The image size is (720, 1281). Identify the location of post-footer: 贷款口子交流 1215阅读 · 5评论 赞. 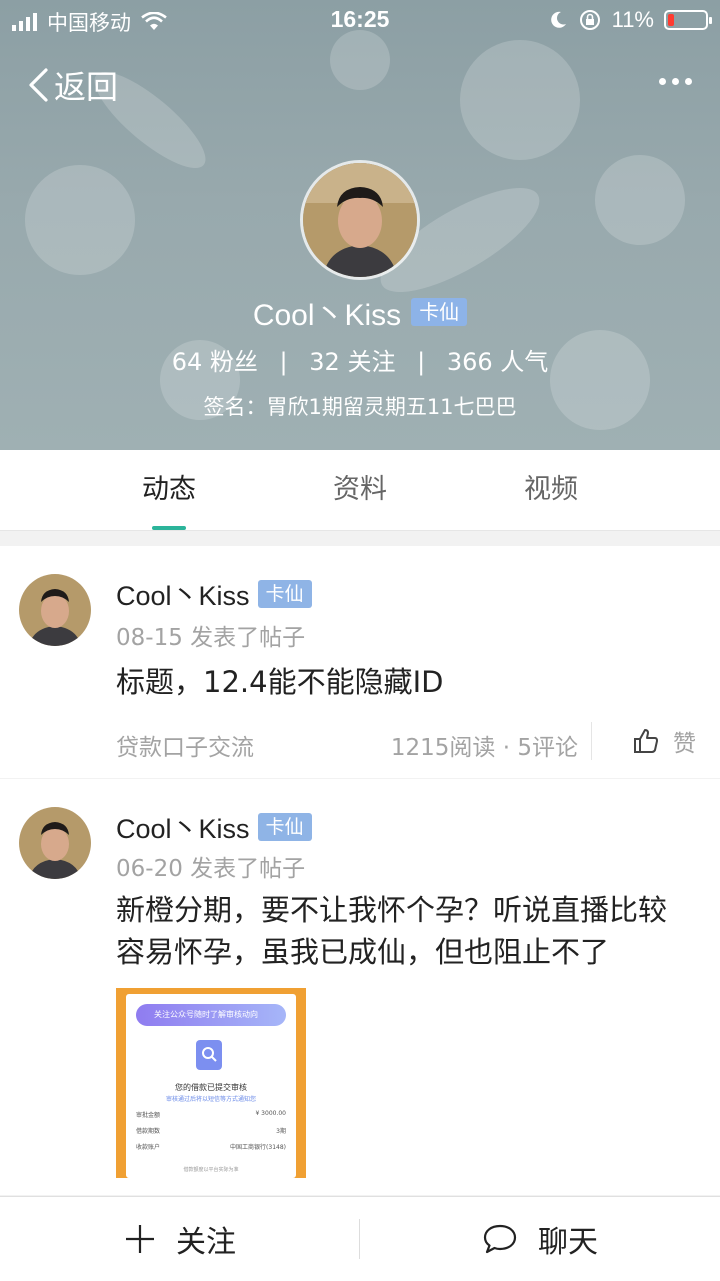
(406, 742).